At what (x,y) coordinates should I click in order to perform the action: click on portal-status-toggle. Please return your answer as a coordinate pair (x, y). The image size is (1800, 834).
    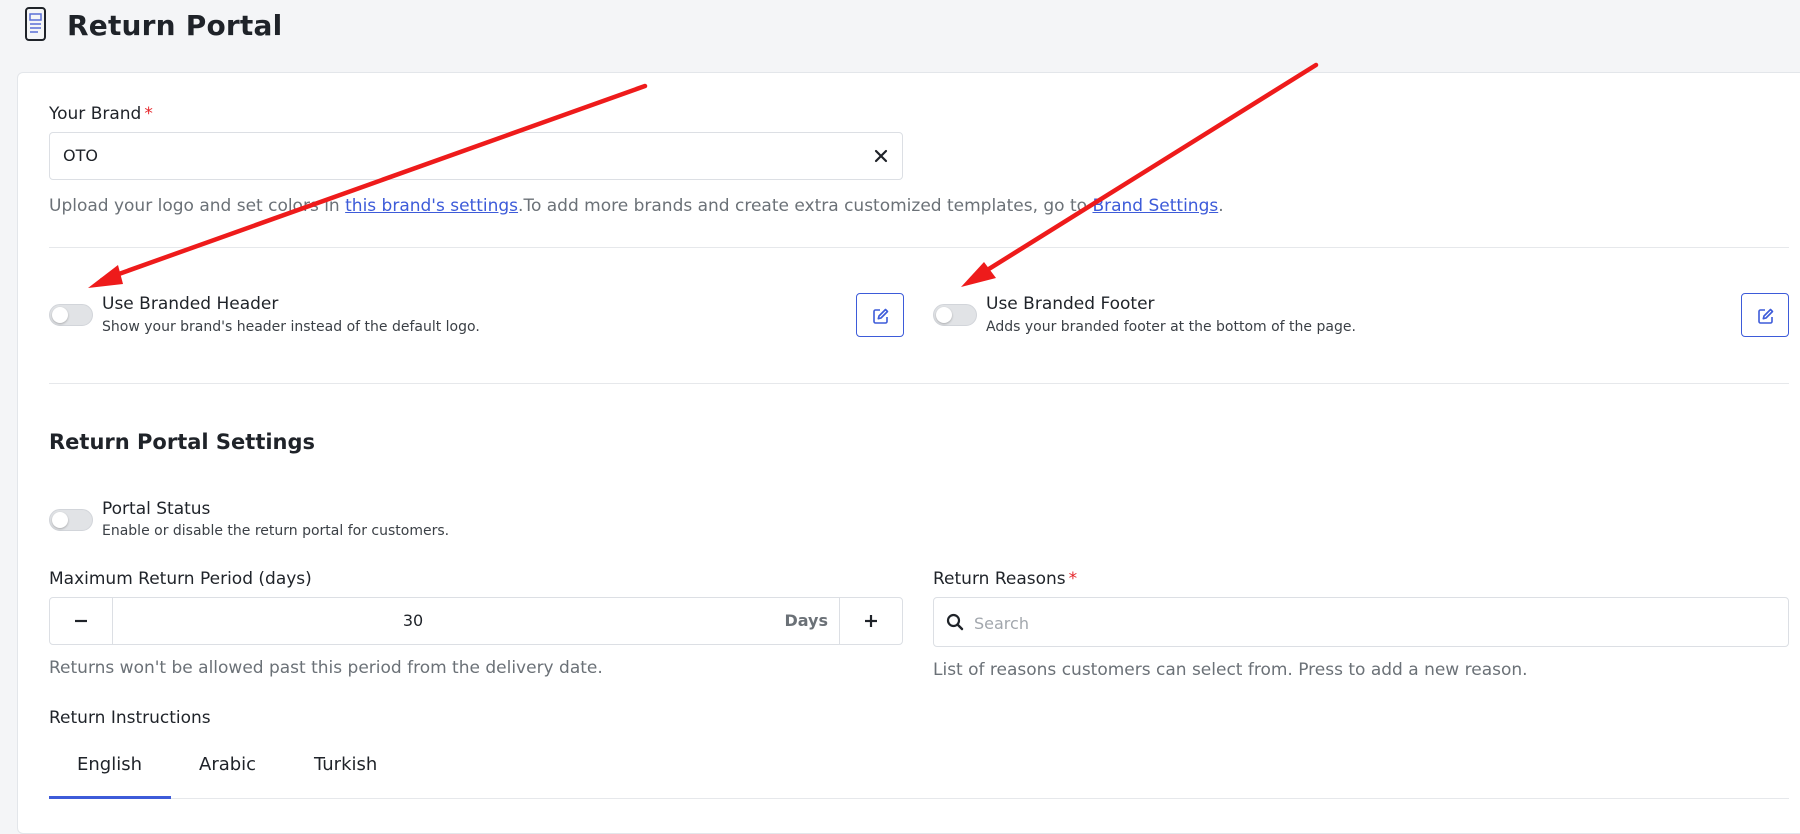
    Looking at the image, I should click on (71, 520).